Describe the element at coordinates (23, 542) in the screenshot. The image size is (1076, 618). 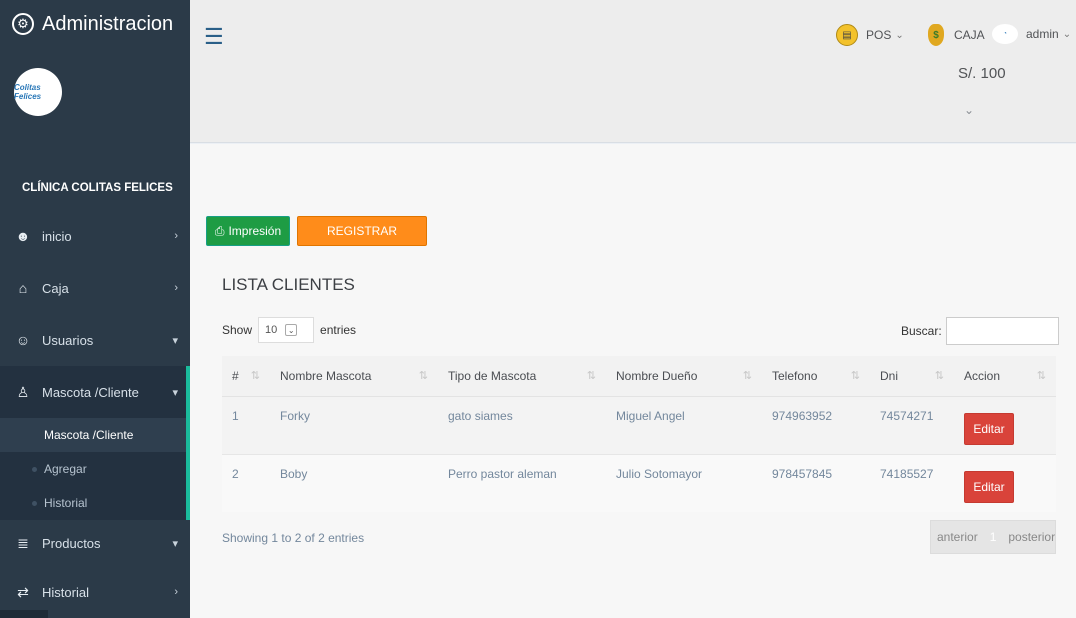
I see `database-icon: ≣` at that location.